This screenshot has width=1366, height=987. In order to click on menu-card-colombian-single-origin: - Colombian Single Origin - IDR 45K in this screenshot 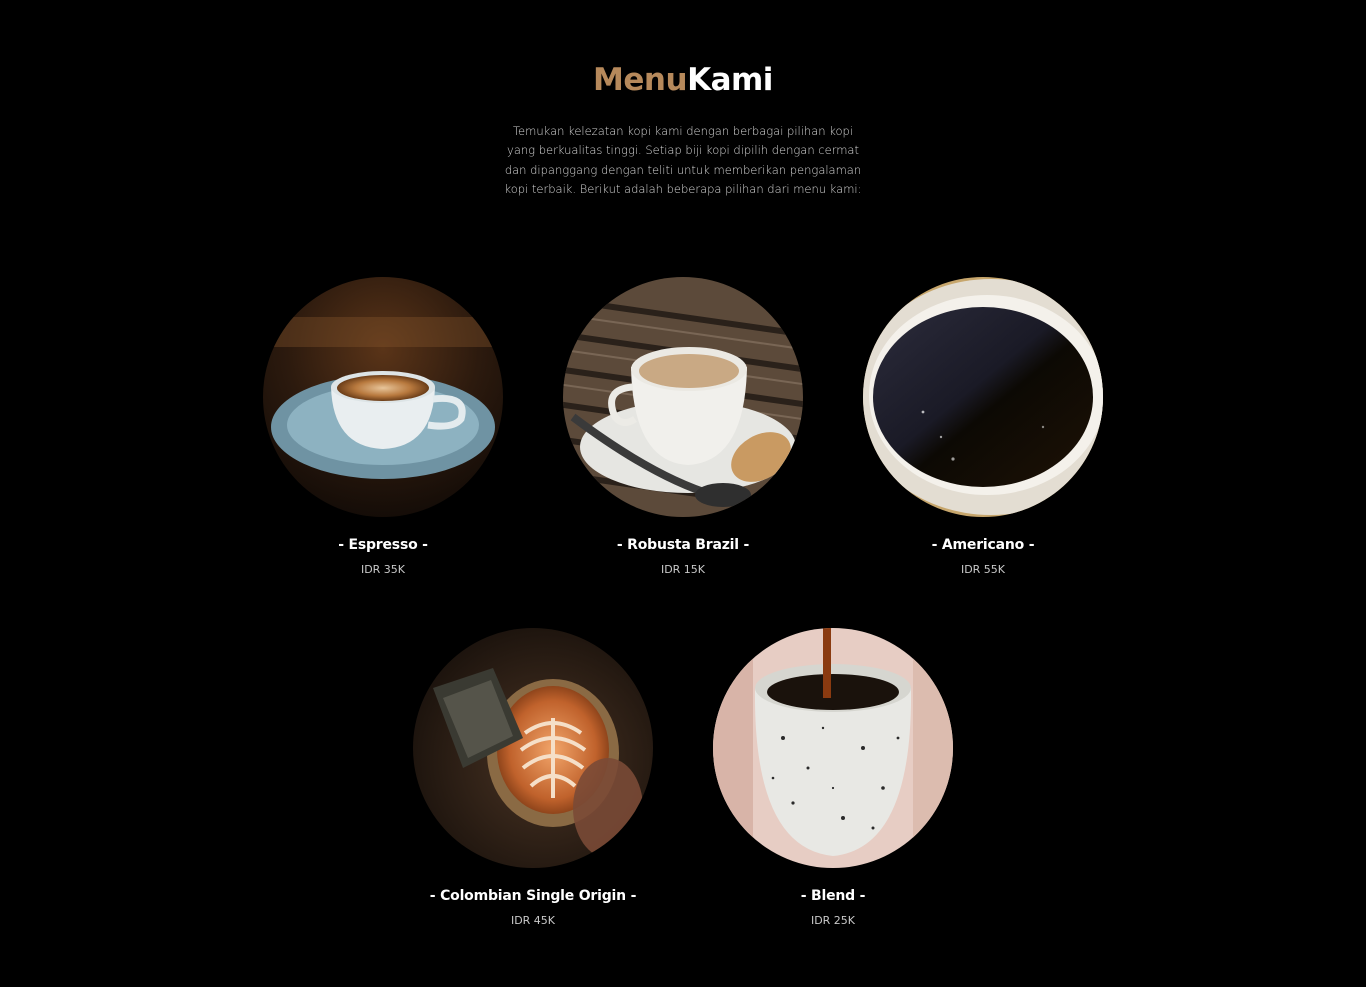, I will do `click(533, 777)`.